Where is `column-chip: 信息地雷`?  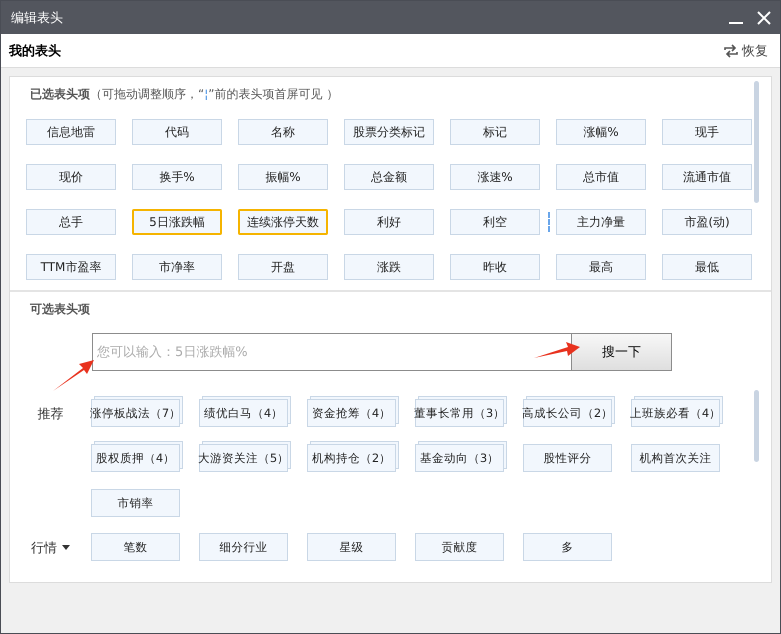
column-chip: 信息地雷 is located at coordinates (71, 132).